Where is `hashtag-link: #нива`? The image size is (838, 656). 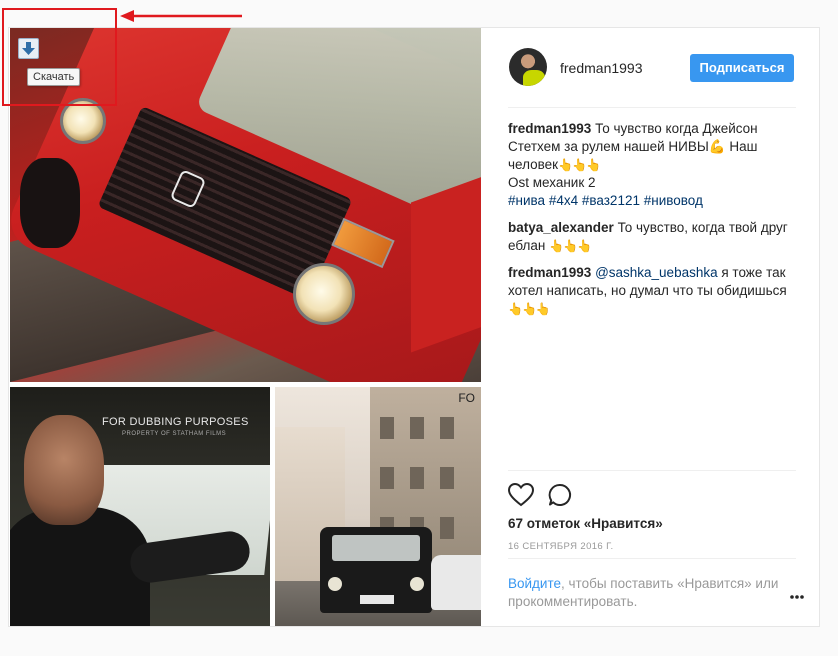 hashtag-link: #нива is located at coordinates (526, 200).